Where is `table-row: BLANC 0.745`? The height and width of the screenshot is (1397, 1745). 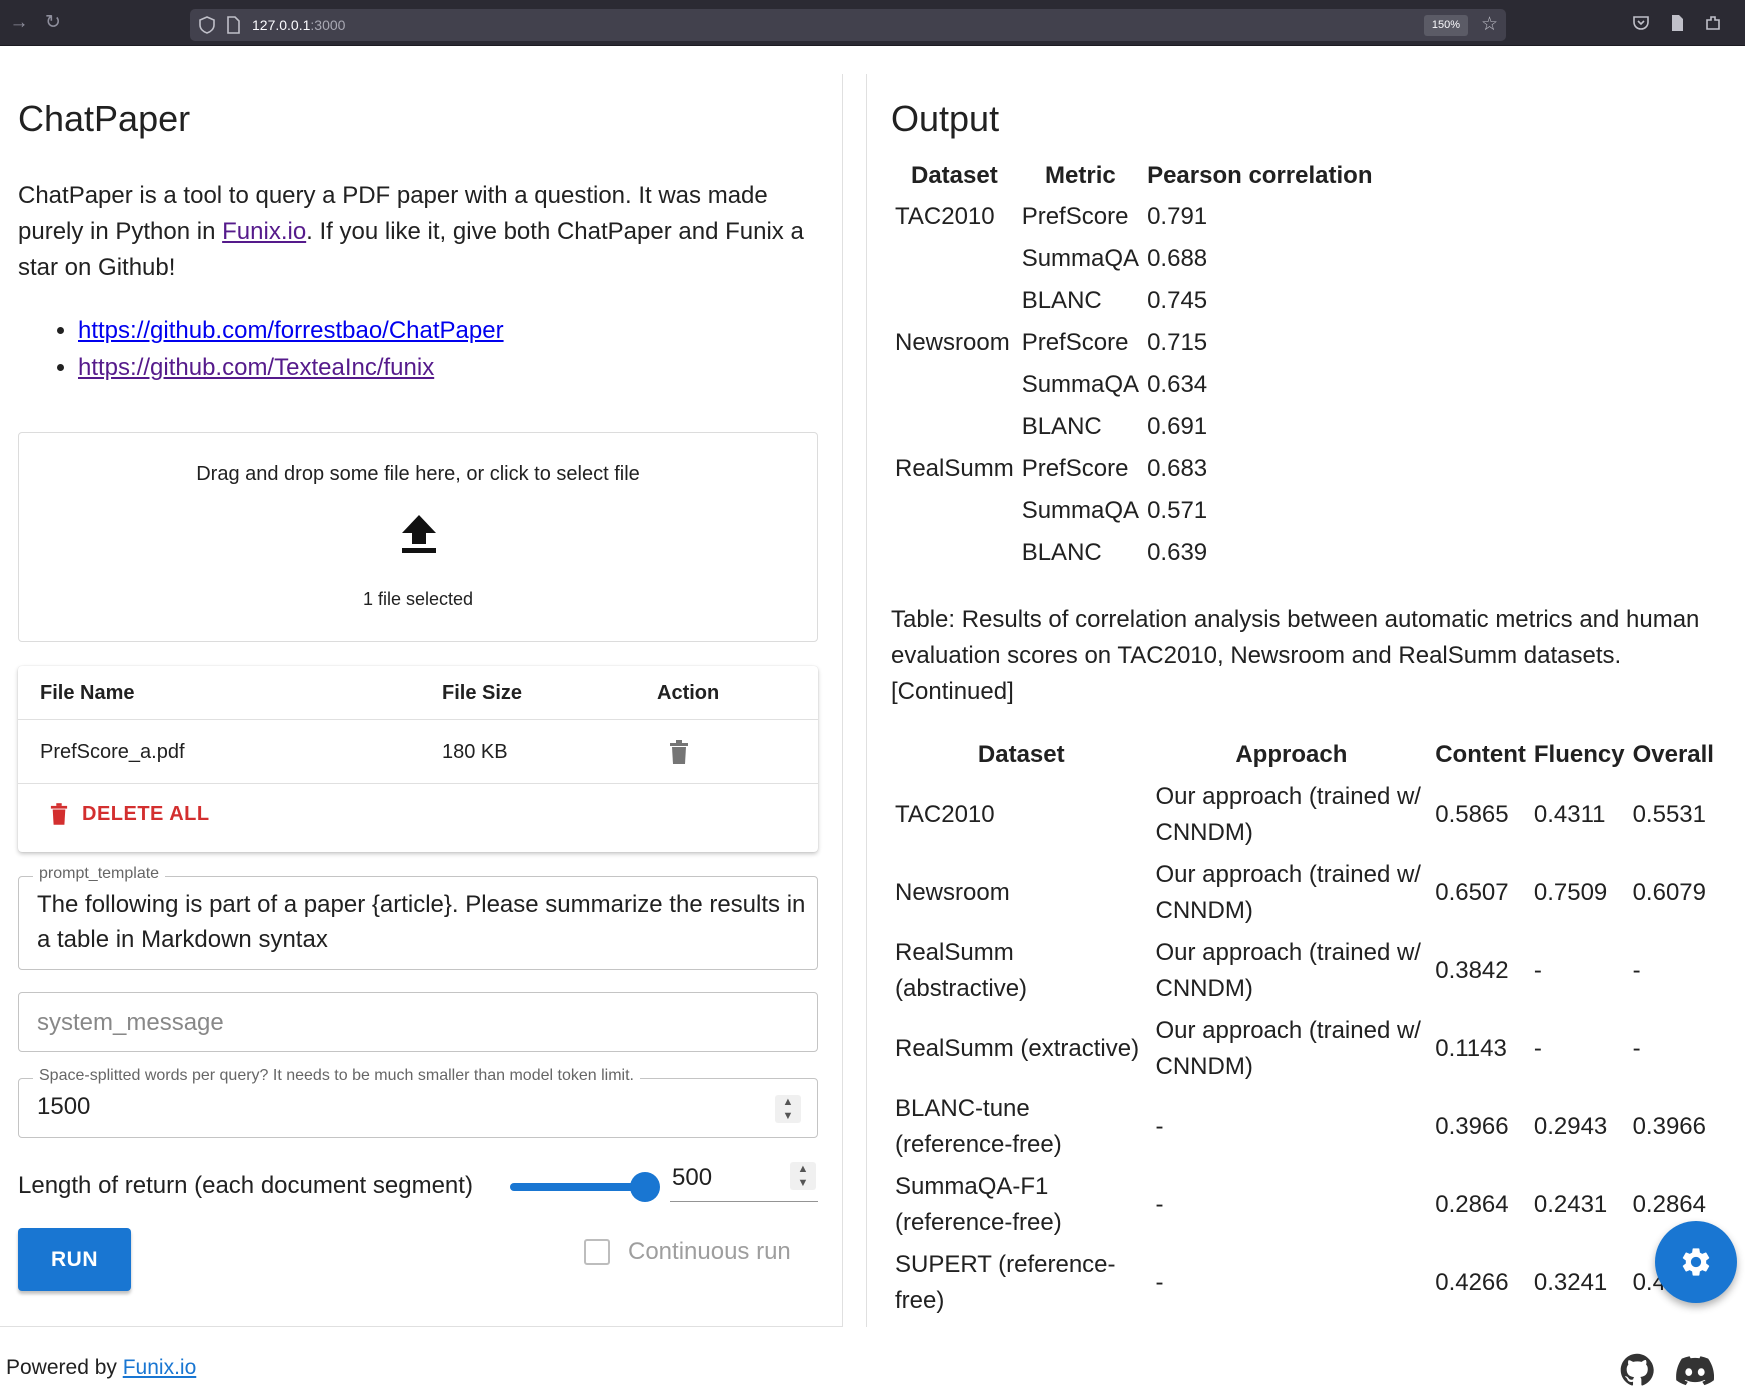
table-row: BLANC 0.745 is located at coordinates (1134, 301).